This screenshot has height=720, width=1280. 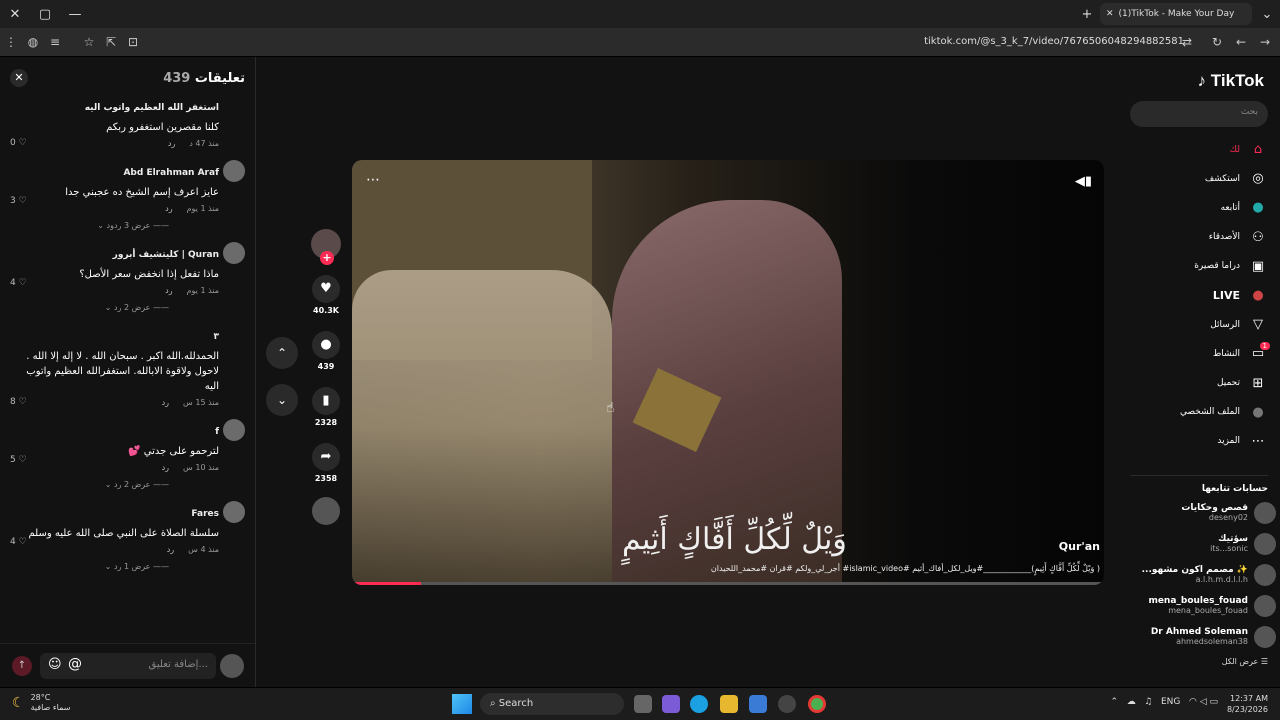 What do you see at coordinates (326, 289) in the screenshot?
I see `like-button: ♥` at bounding box center [326, 289].